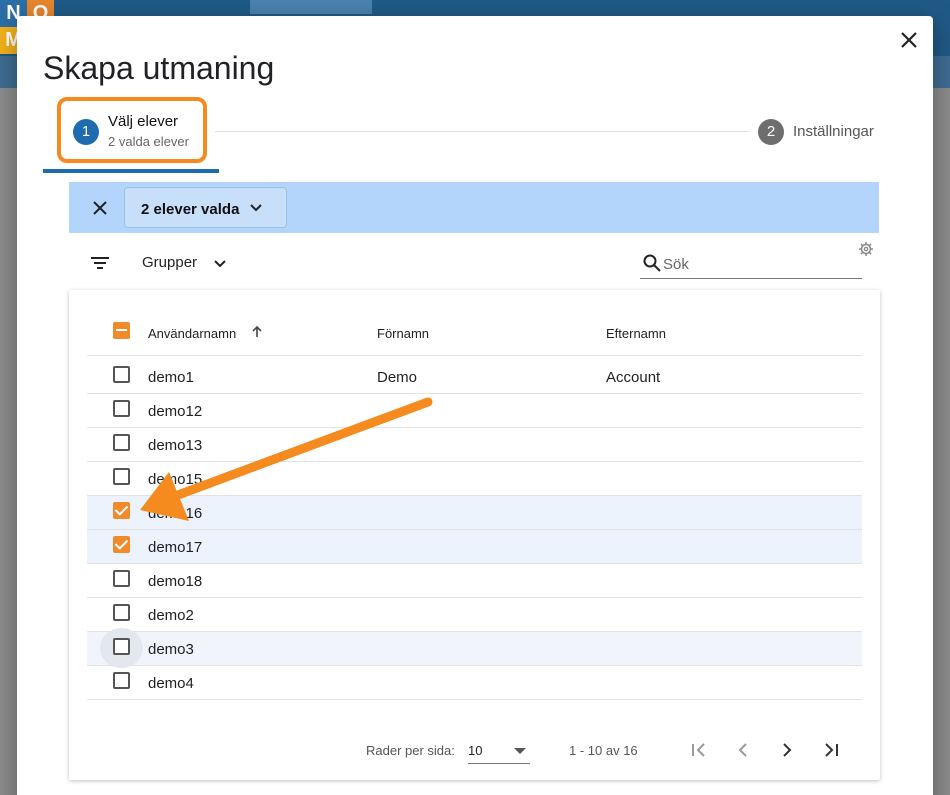 This screenshot has width=950, height=795. Describe the element at coordinates (175, 445) in the screenshot. I see `cell-username: demo13` at that location.